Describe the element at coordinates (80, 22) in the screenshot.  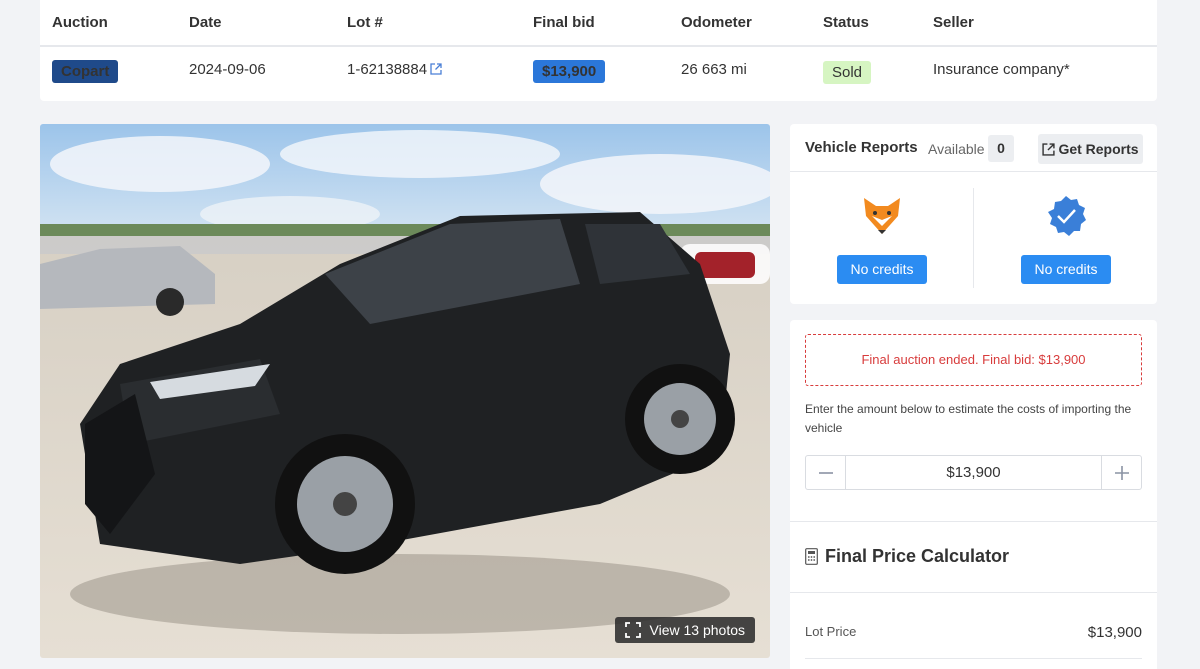
I see `header-auction: Auction` at that location.